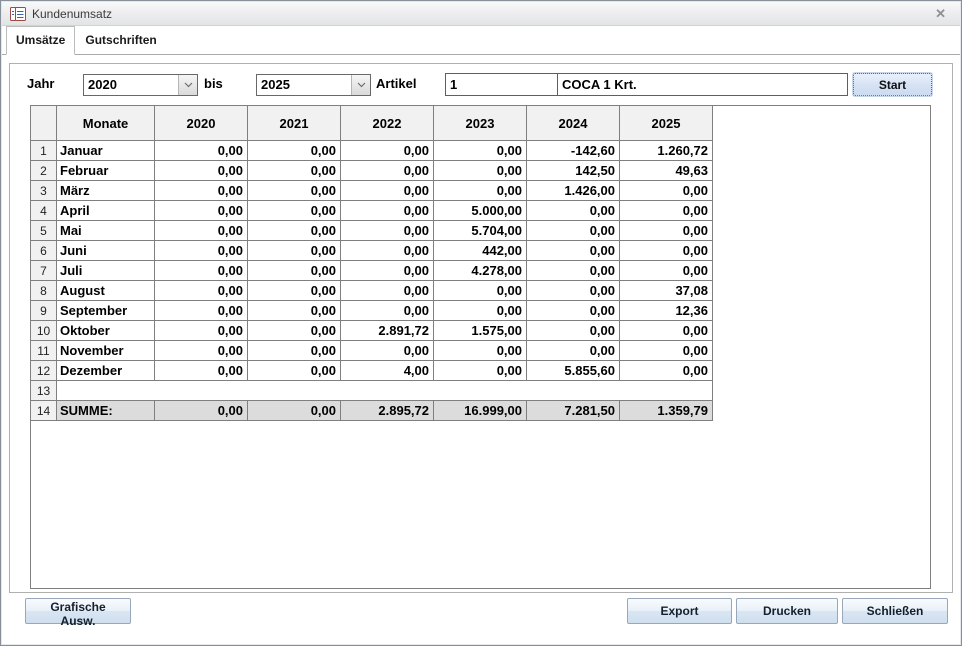 The width and height of the screenshot is (962, 646). I want to click on month-cell: Dezember, so click(105, 370).